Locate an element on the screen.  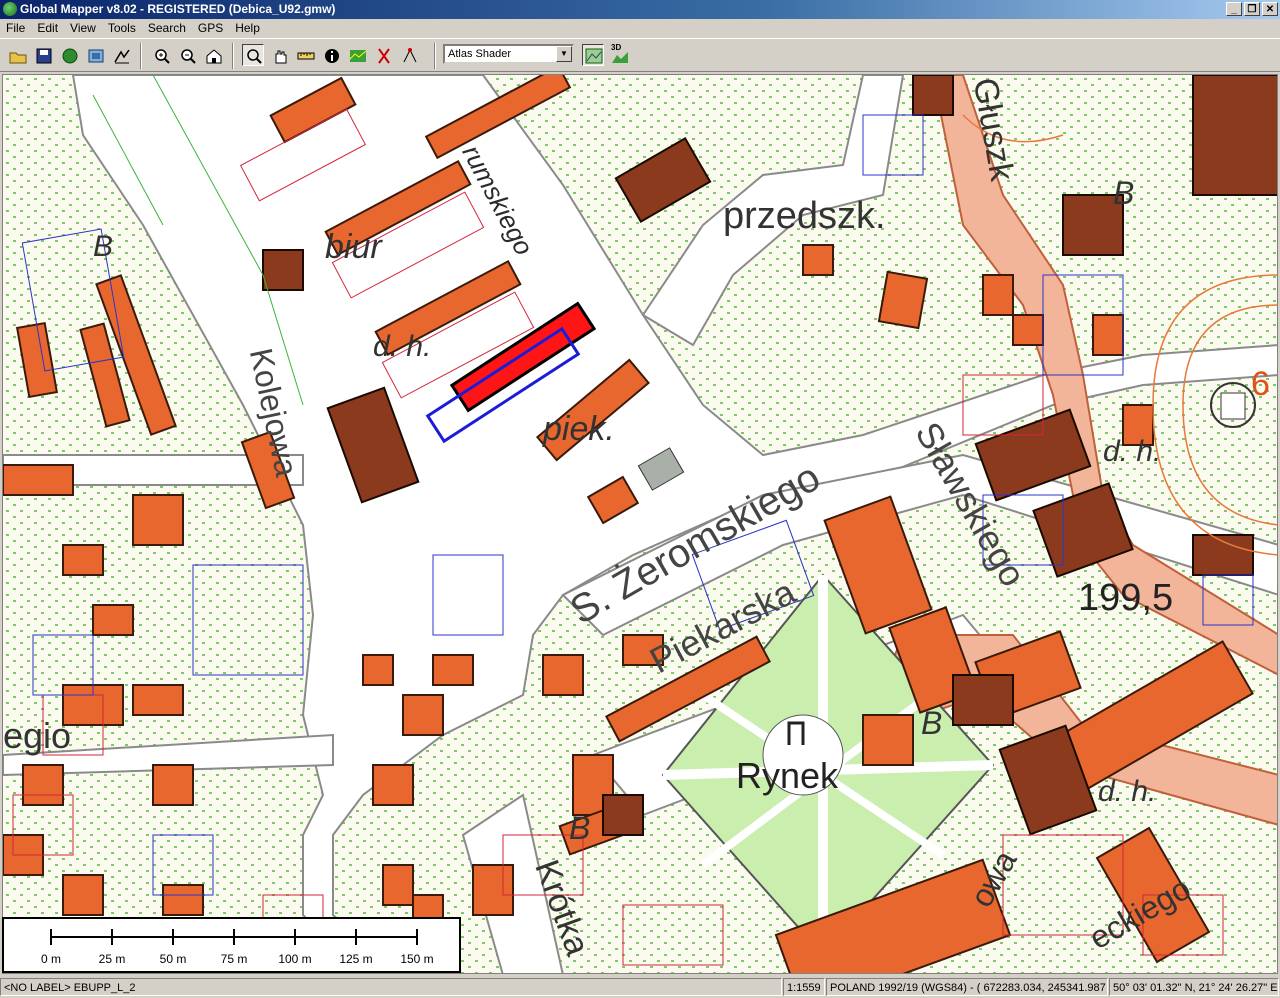
status-latlon: 50° 03' 01.32" N, 21° 24' 26.27" E is located at coordinates (1194, 987).